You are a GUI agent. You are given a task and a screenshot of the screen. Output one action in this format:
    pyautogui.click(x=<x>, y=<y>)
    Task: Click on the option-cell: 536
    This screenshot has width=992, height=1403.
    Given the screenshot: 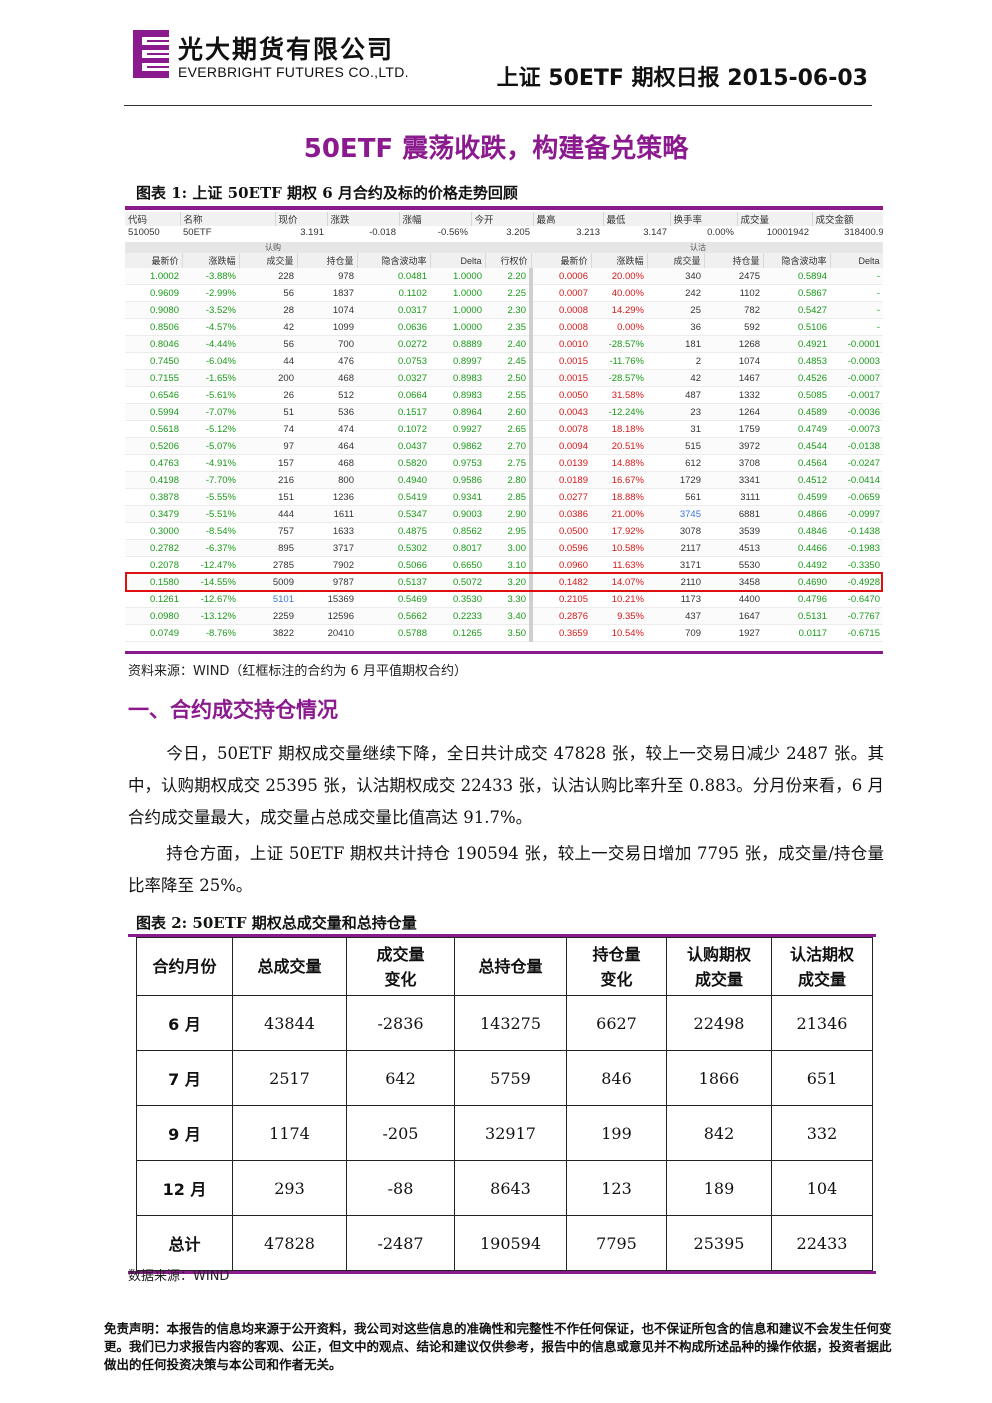 What is the action you would take?
    pyautogui.click(x=327, y=412)
    